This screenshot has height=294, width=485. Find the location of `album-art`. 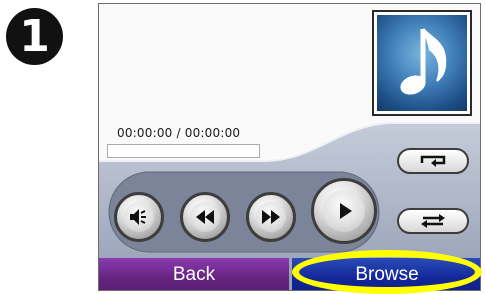

album-art is located at coordinates (422, 63).